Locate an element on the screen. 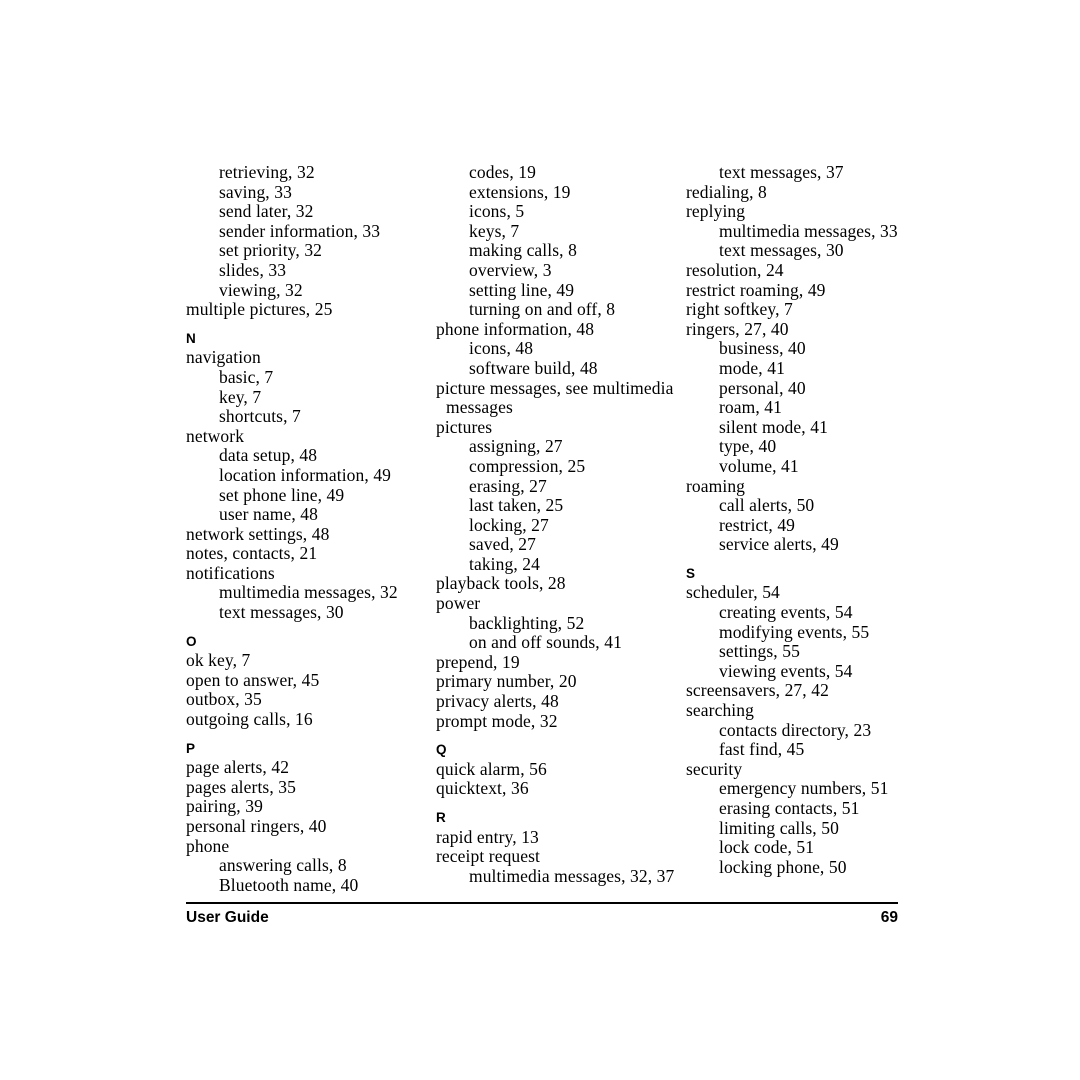  index-entry: receipt request is located at coordinates (488, 856).